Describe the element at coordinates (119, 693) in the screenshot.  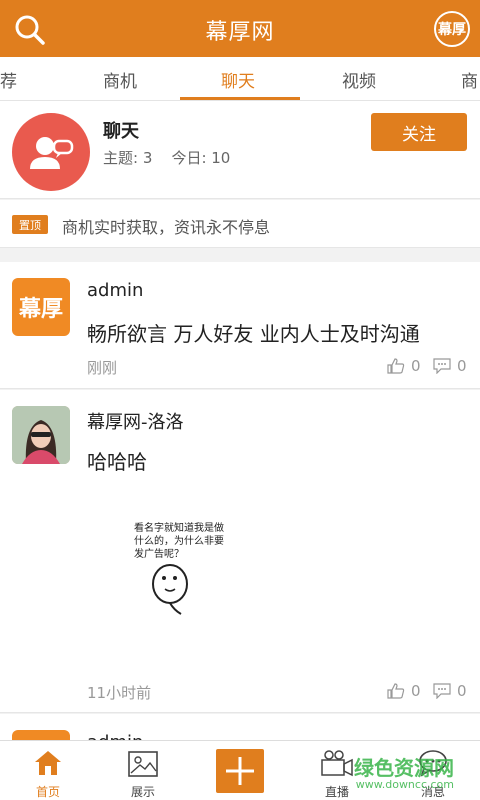
I see `post-time: 11小时前` at that location.